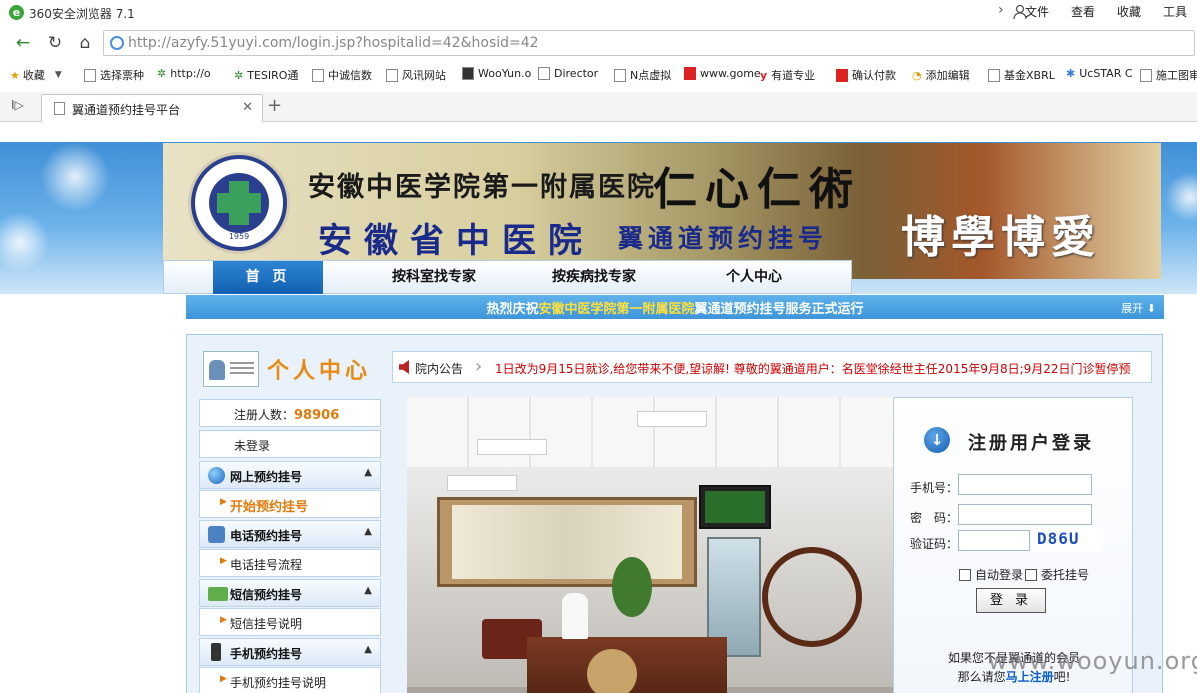 The width and height of the screenshot is (1197, 693). Describe the element at coordinates (512, 309) in the screenshot. I see `marquee-text-1: 热烈庆祝` at that location.